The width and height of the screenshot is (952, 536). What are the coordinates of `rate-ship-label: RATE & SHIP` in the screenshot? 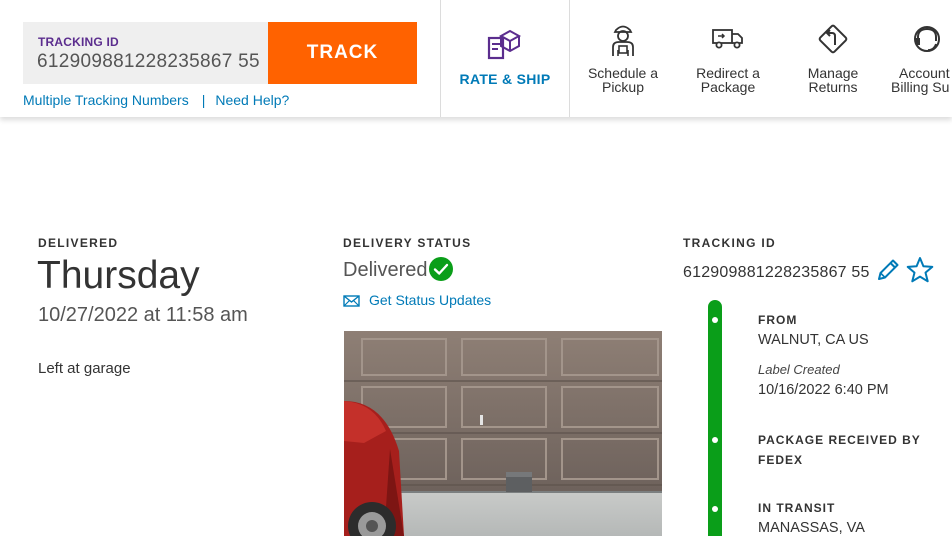 It's located at (505, 79).